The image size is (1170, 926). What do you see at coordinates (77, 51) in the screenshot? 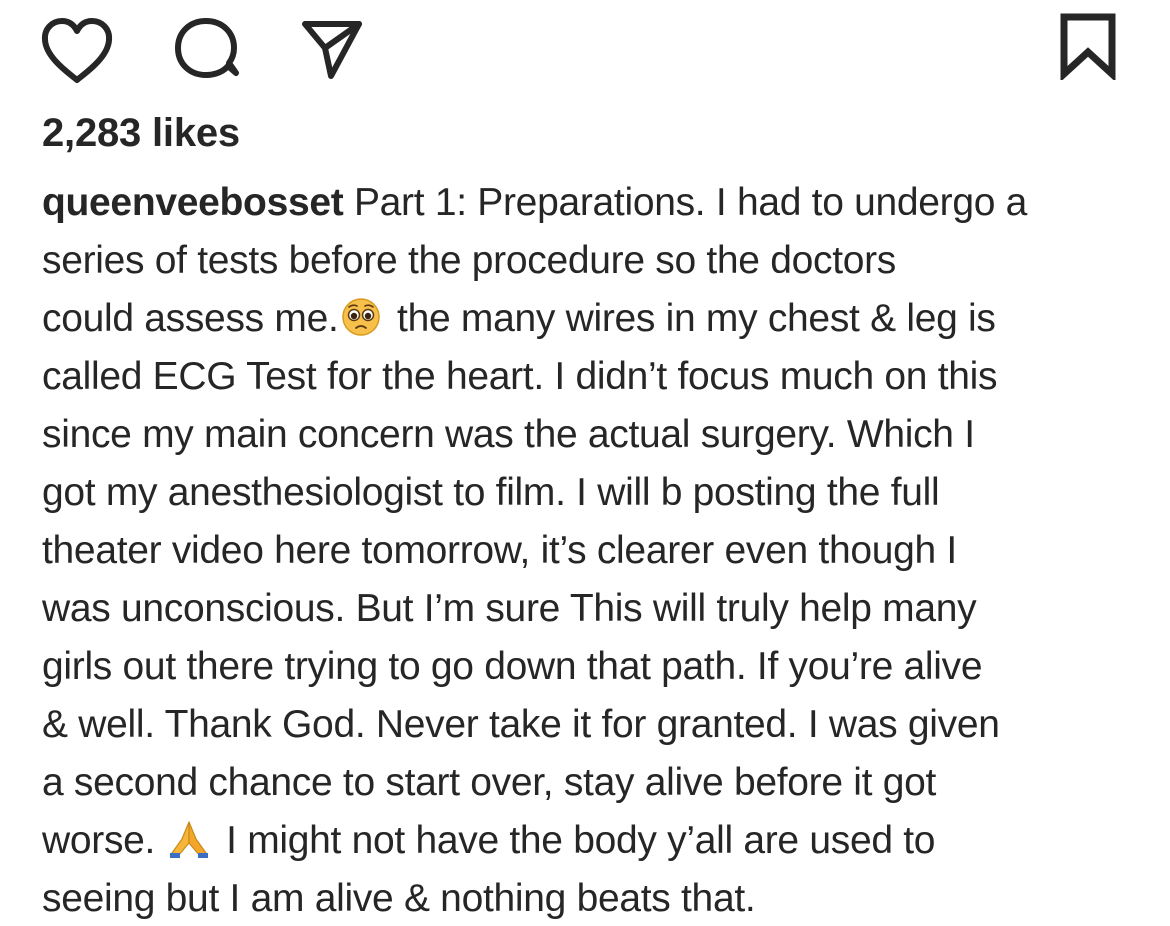
I see `heart-icon` at bounding box center [77, 51].